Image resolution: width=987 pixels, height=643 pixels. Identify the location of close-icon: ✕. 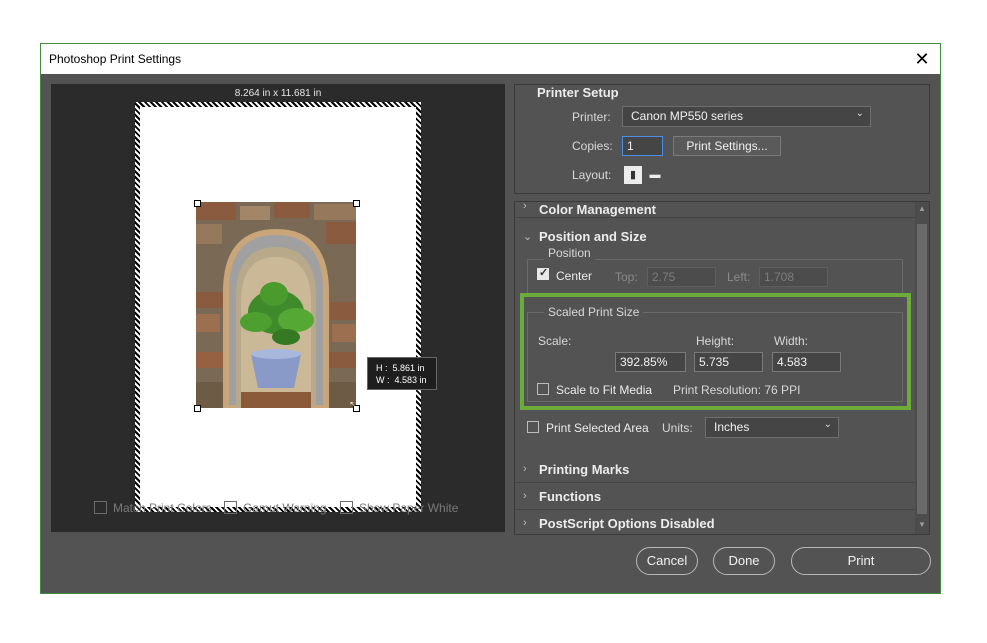
(922, 59).